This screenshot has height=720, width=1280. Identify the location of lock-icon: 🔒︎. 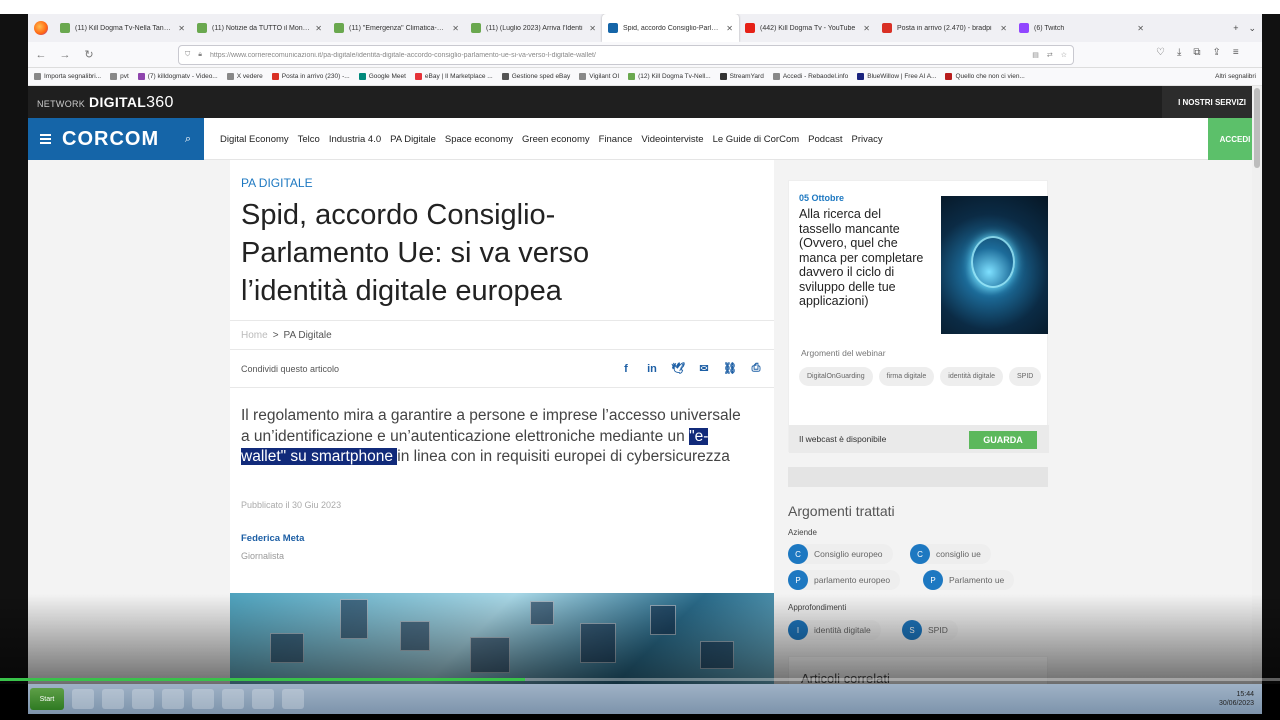
(200, 55).